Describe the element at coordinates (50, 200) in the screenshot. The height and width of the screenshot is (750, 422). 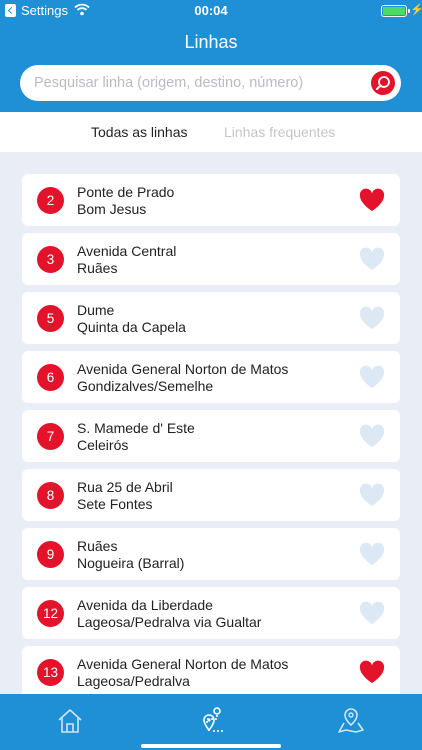
I see `line-number-badge: 2` at that location.